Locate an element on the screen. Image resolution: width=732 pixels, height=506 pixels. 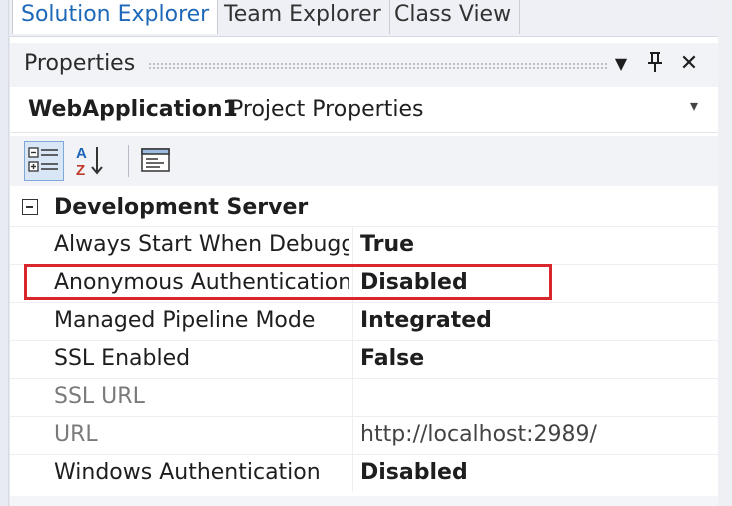
categorized-button is located at coordinates (44, 161).